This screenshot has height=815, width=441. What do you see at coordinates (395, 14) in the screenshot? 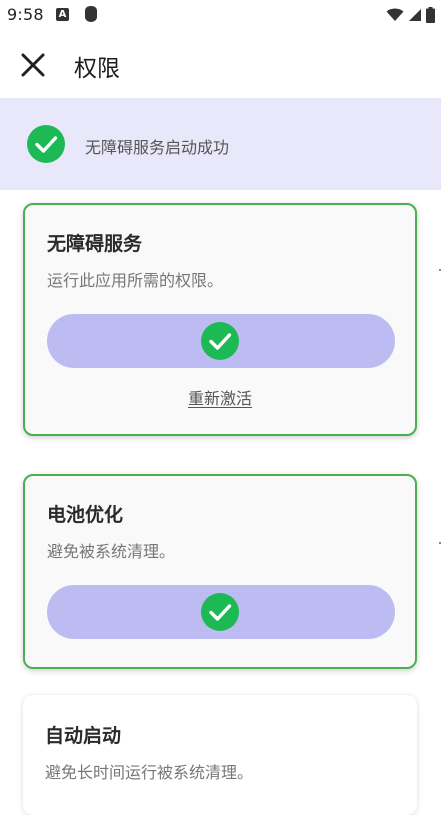
I see `wifi-icon` at bounding box center [395, 14].